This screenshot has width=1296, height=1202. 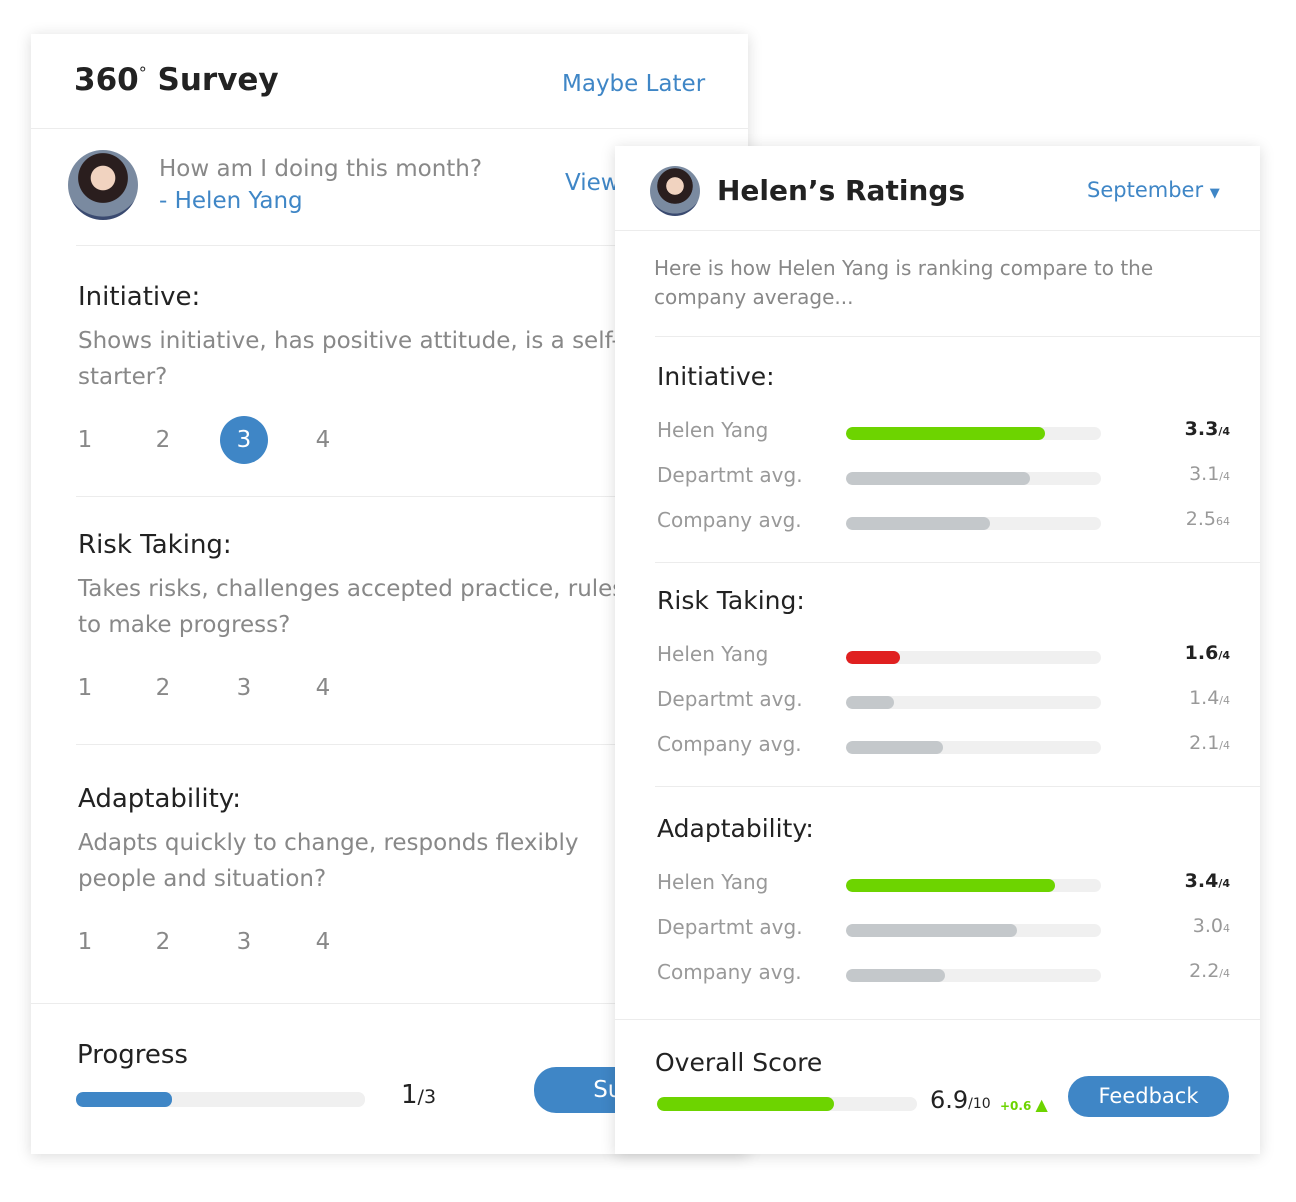 What do you see at coordinates (220, 1099) in the screenshot?
I see `progress-bar` at bounding box center [220, 1099].